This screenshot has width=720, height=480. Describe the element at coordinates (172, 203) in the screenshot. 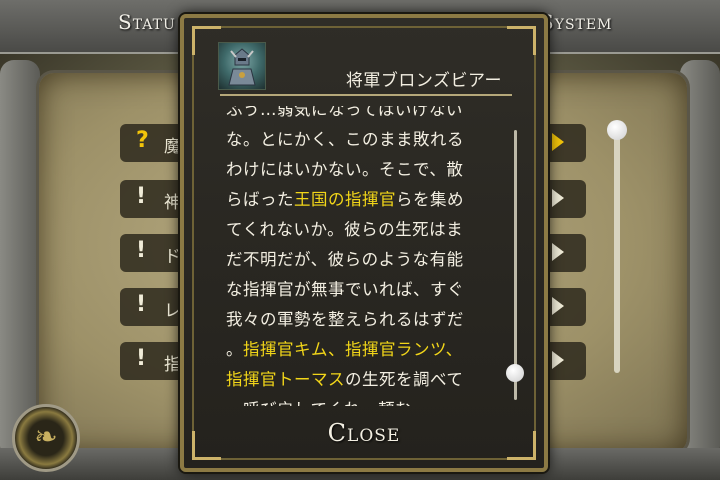

I see `quest-title: 神` at that location.